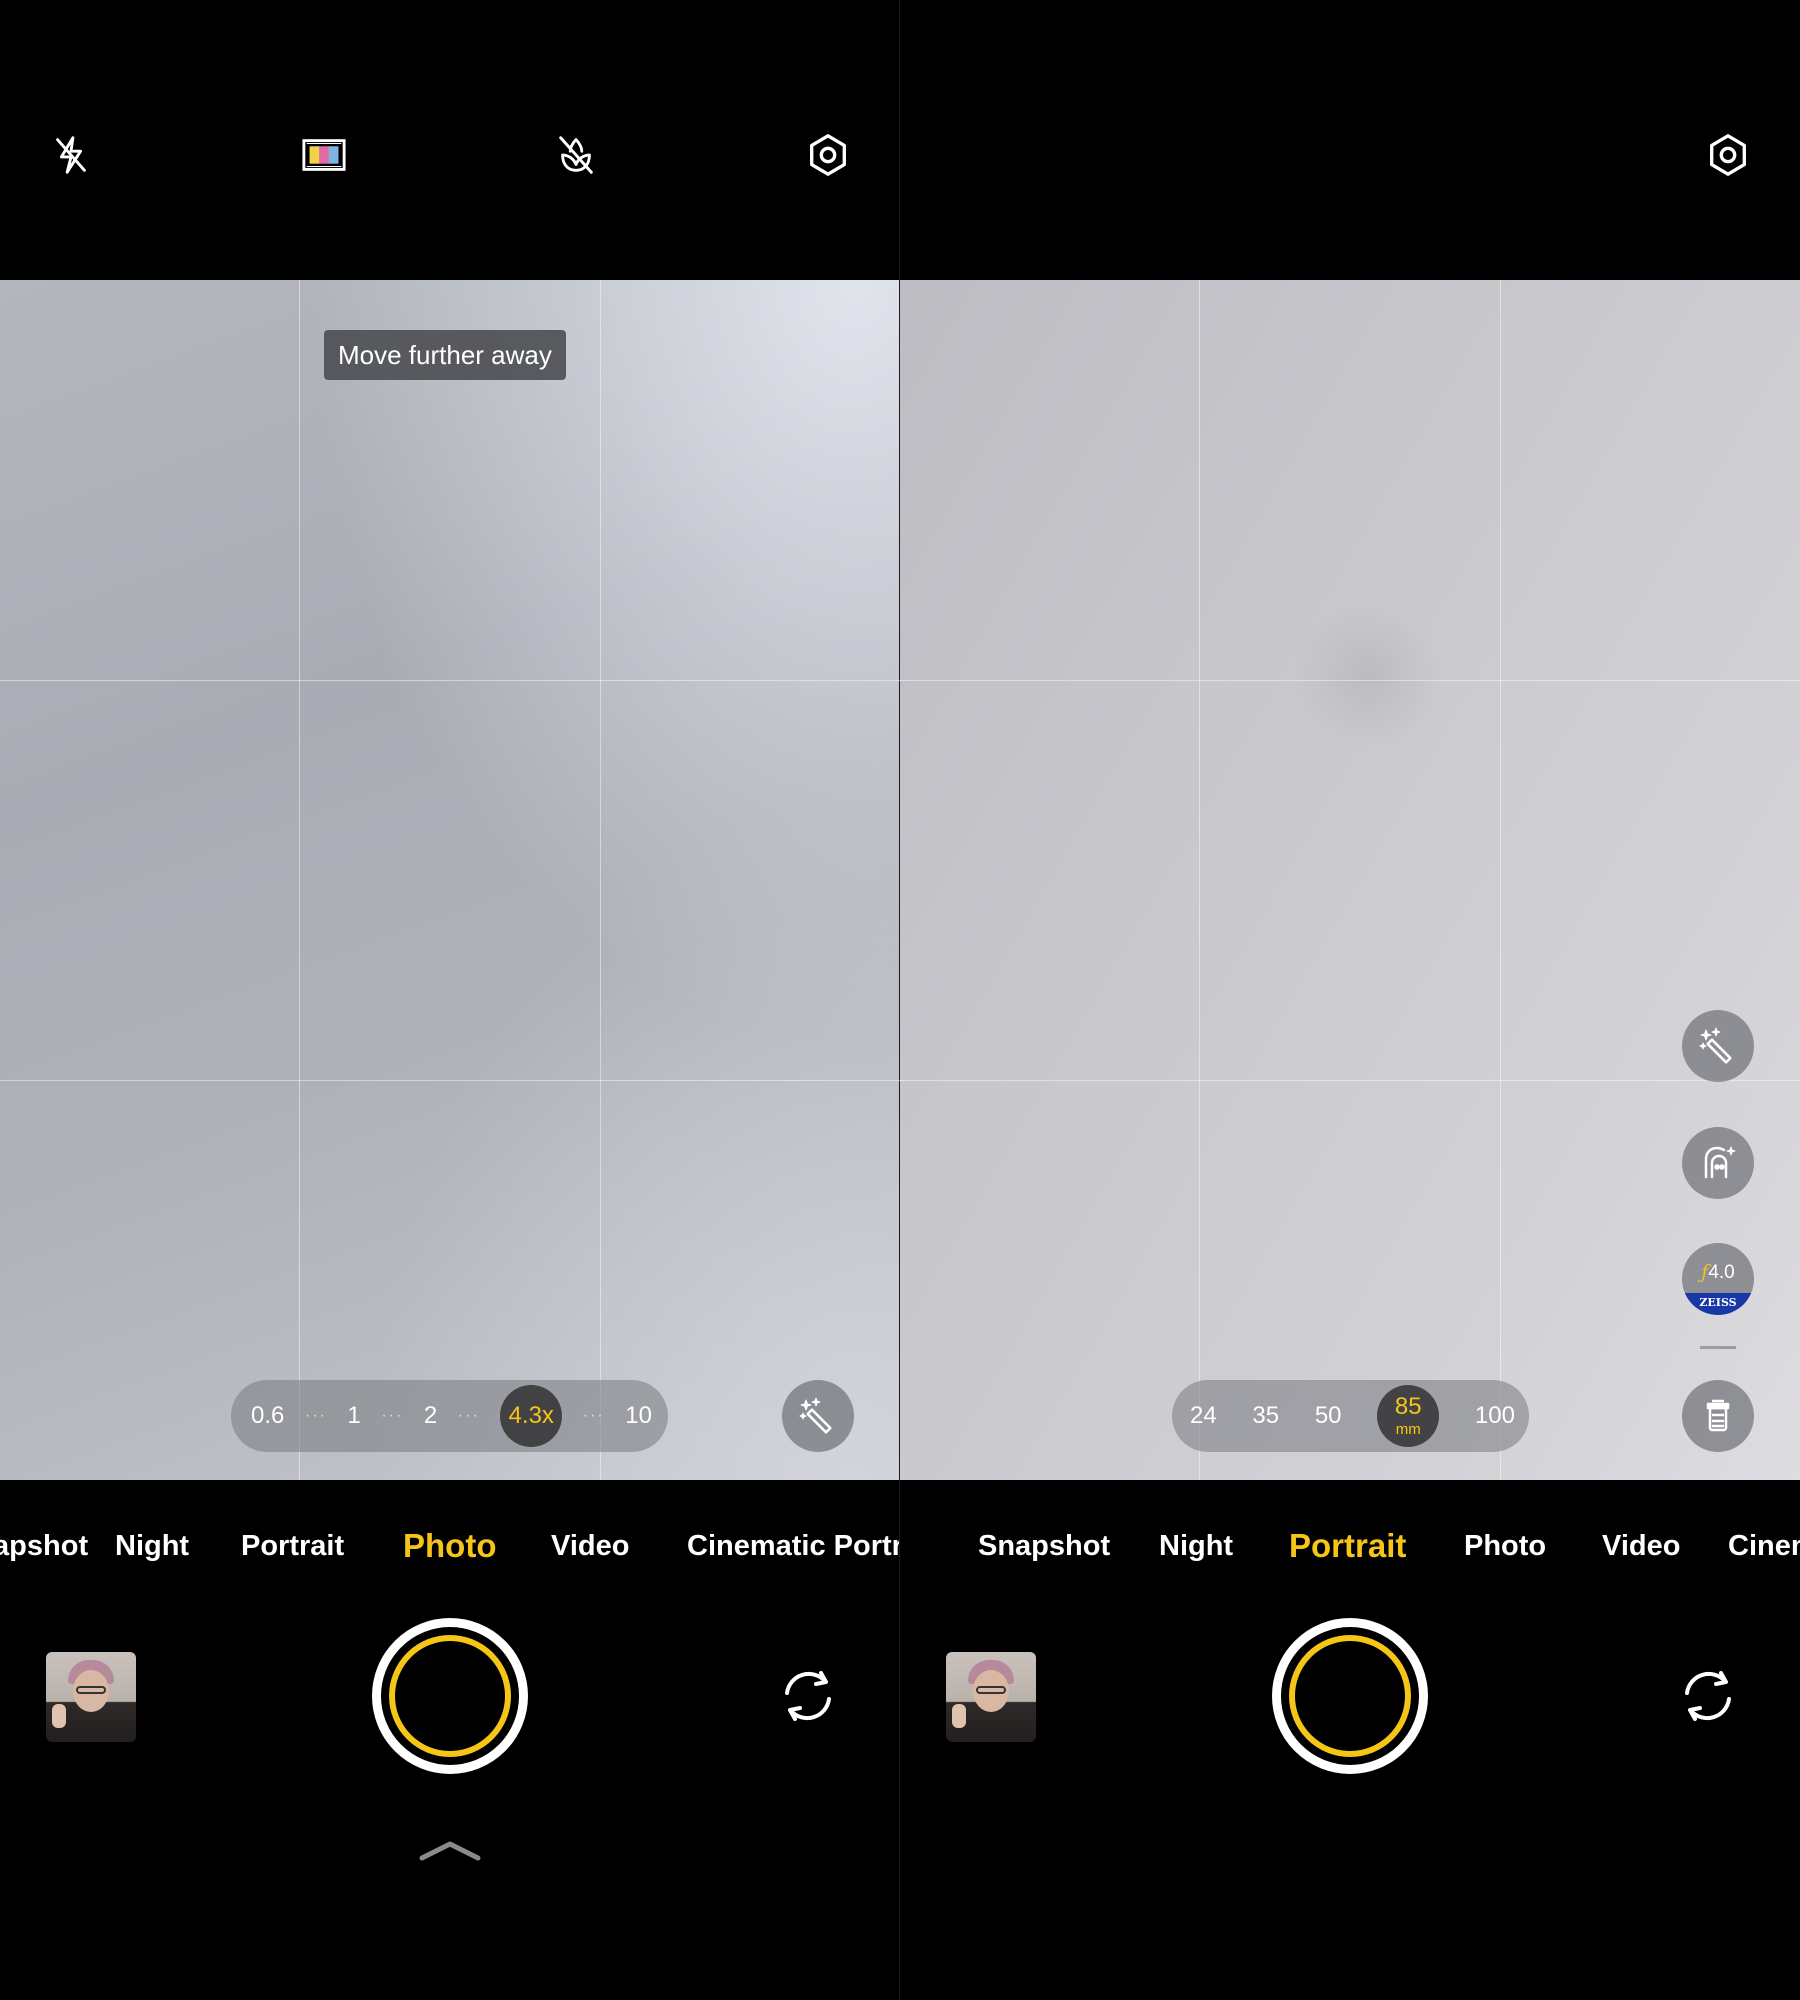  I want to click on zeiss-logo: ZEISS, so click(1718, 1304).